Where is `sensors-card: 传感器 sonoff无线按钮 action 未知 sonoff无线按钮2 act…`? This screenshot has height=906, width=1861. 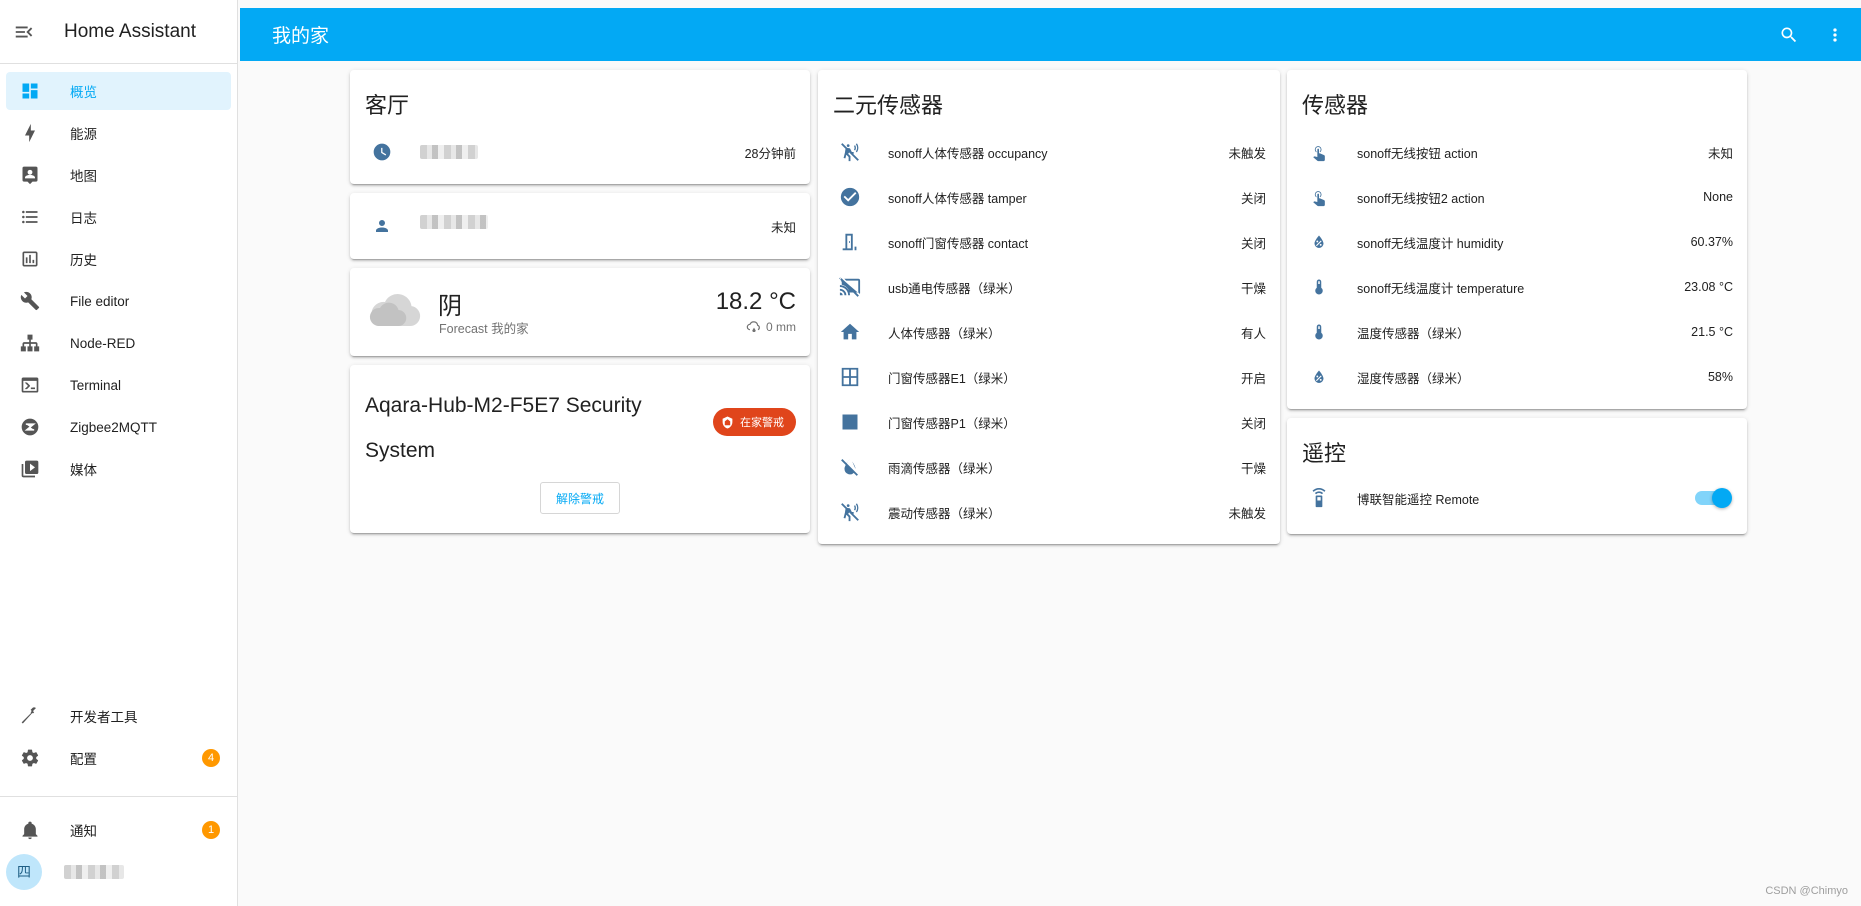 sensors-card: 传感器 sonoff无线按钮 action 未知 sonoff无线按钮2 act… is located at coordinates (1517, 239).